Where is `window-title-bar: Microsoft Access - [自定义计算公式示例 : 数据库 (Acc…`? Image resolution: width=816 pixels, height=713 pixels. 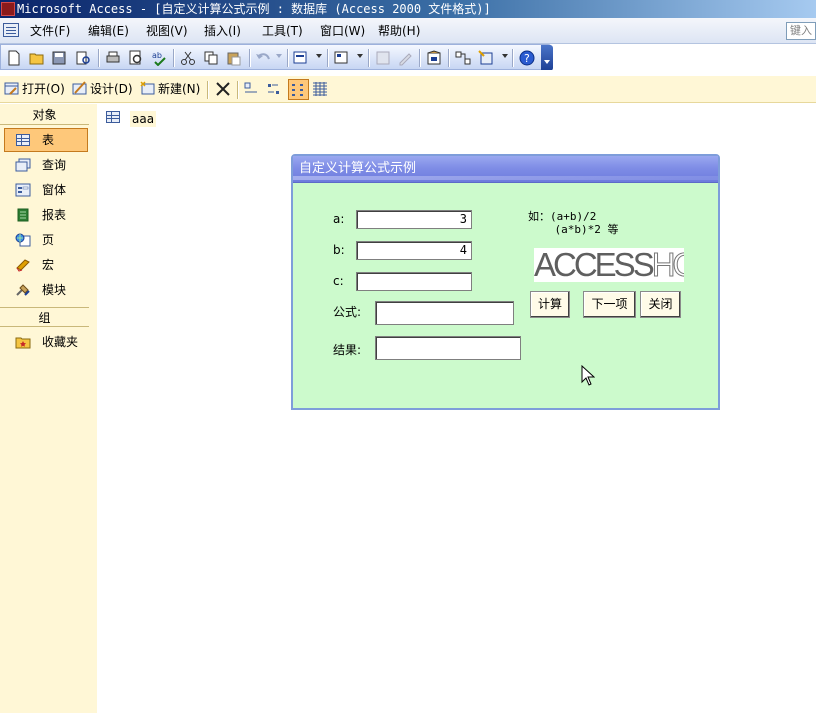 window-title-bar: Microsoft Access - [自定义计算公式示例 : 数据库 (Acc… is located at coordinates (408, 9).